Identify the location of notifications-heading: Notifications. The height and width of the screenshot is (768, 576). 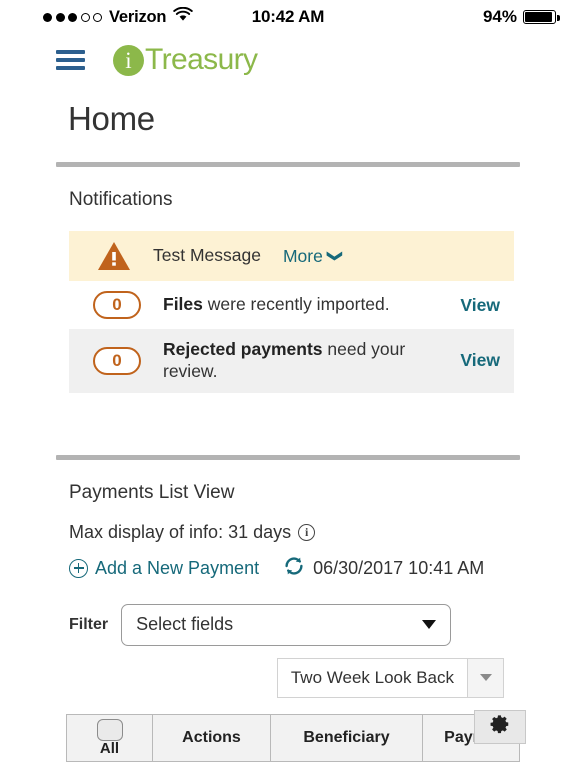
(121, 199).